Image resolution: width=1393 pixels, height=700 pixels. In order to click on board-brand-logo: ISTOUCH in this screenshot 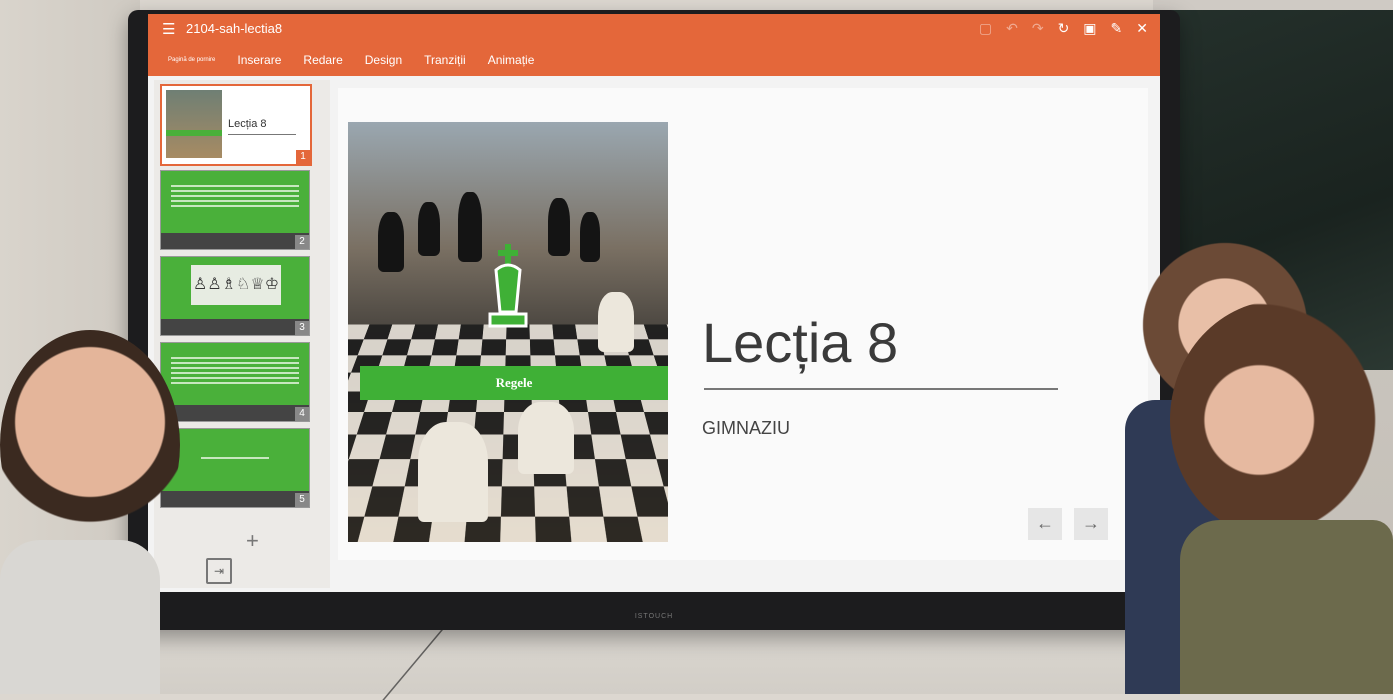, I will do `click(654, 616)`.